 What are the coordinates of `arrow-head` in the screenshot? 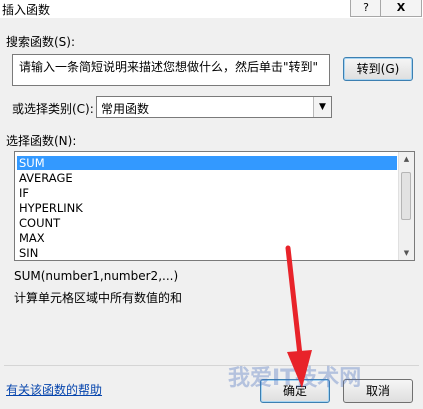 It's located at (299, 369).